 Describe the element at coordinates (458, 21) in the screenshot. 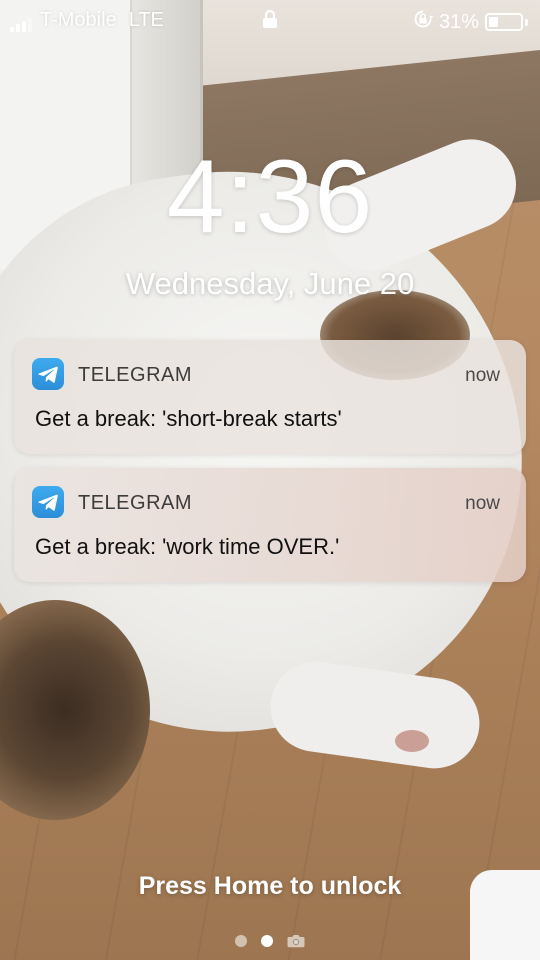

I see `battery-percentage: 31%` at that location.